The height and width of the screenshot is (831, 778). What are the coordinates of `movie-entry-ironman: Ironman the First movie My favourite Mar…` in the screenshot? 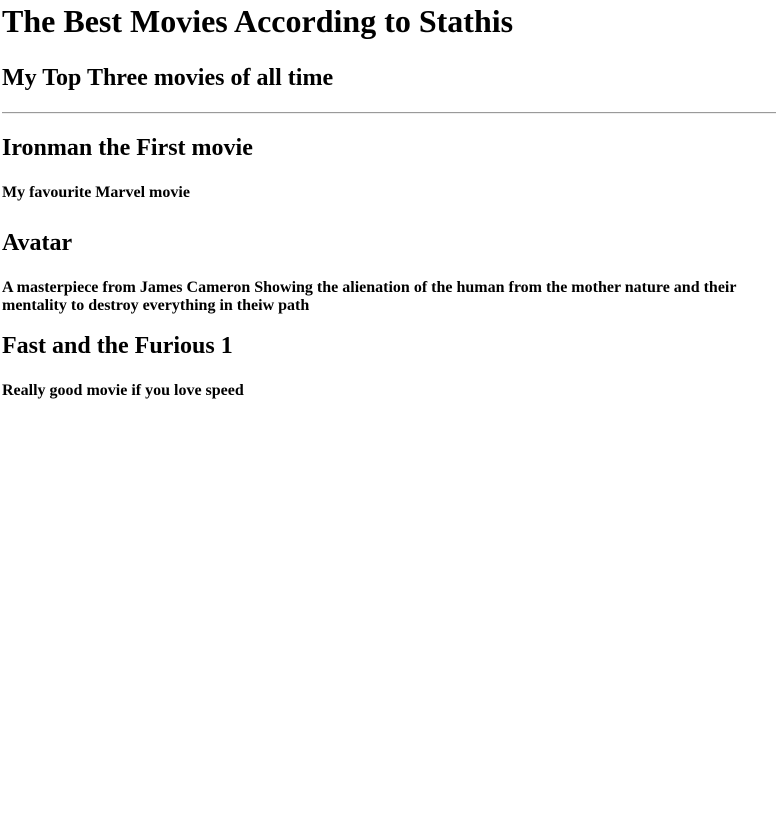 It's located at (389, 168).